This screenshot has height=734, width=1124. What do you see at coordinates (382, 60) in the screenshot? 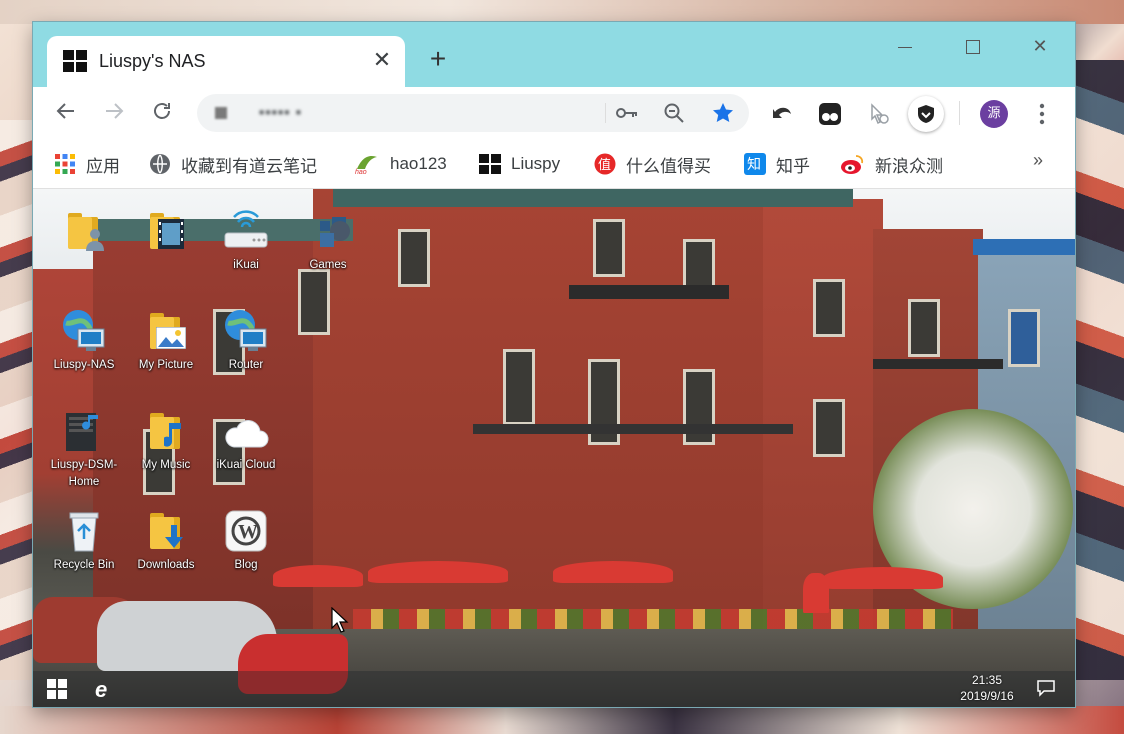
I see `tab-close-icon: ✕` at bounding box center [382, 60].